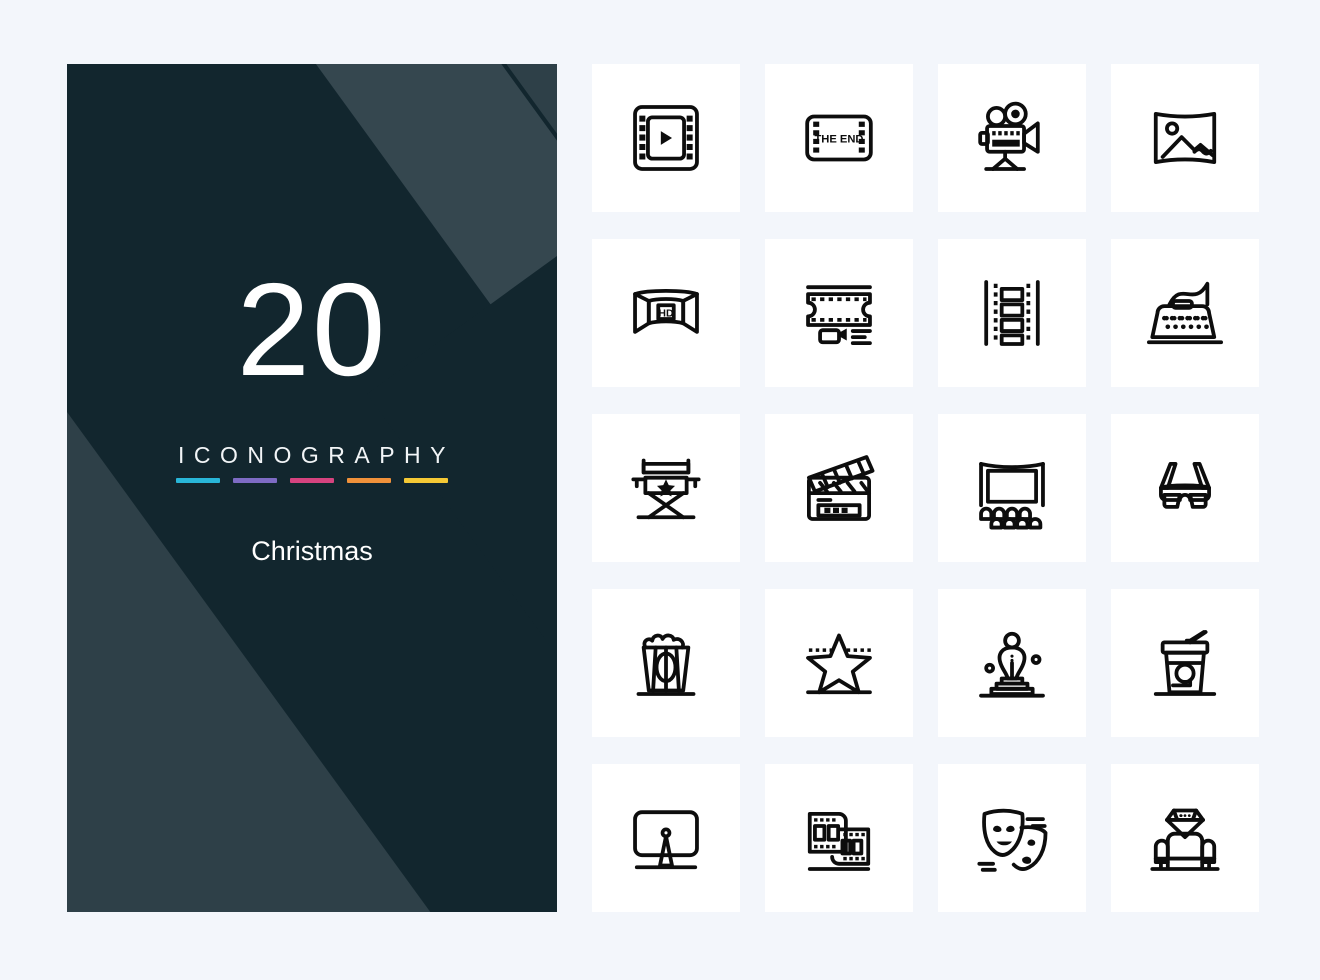 The image size is (1320, 980). What do you see at coordinates (369, 480) in the screenshot?
I see `accent-bar-orange` at bounding box center [369, 480].